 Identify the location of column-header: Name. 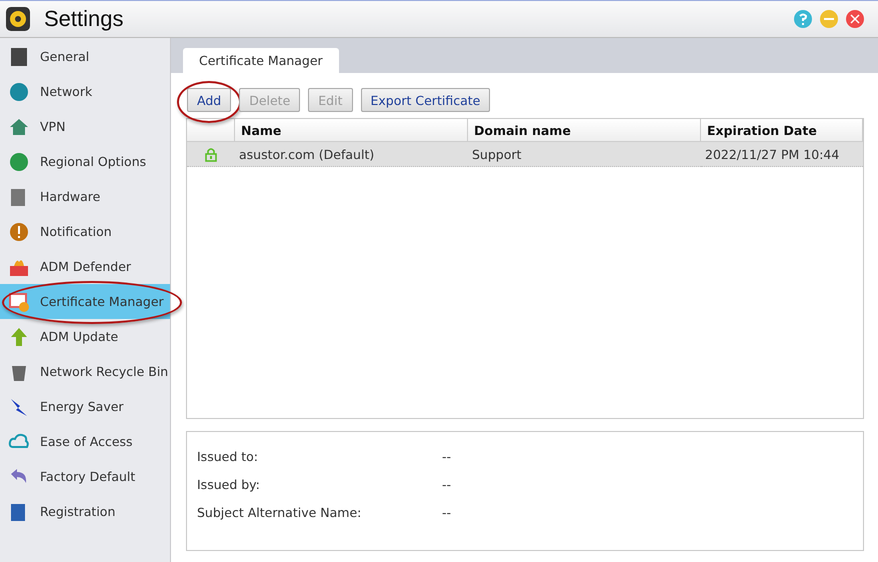
(351, 130).